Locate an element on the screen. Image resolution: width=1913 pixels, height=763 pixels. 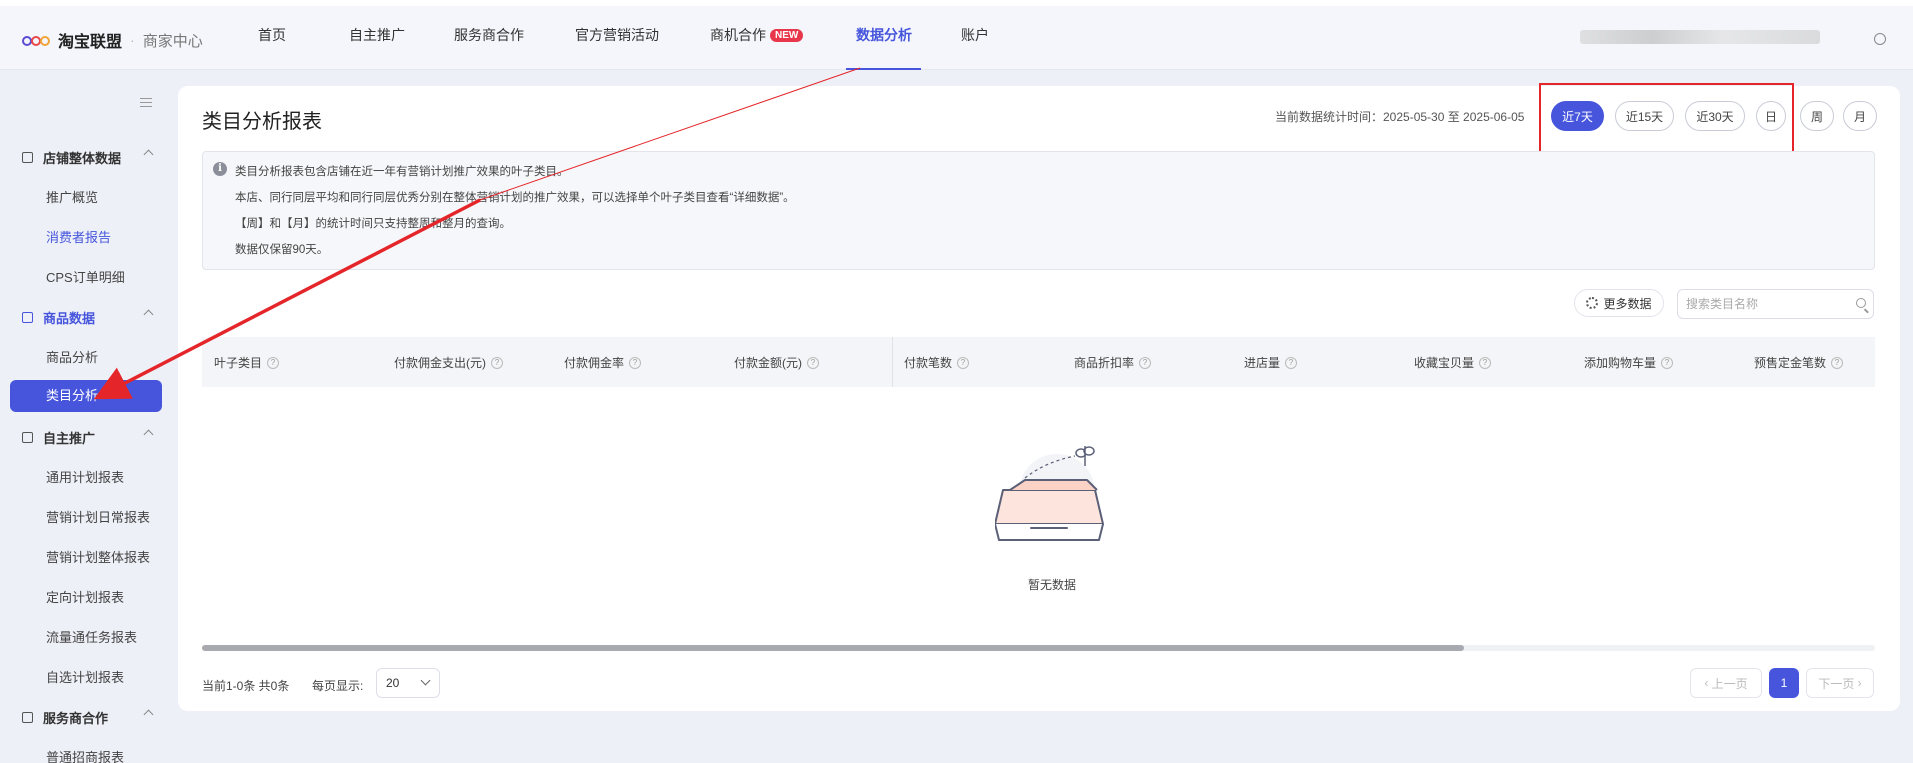
prev-page-label: 上一页 is located at coordinates (1729, 683).